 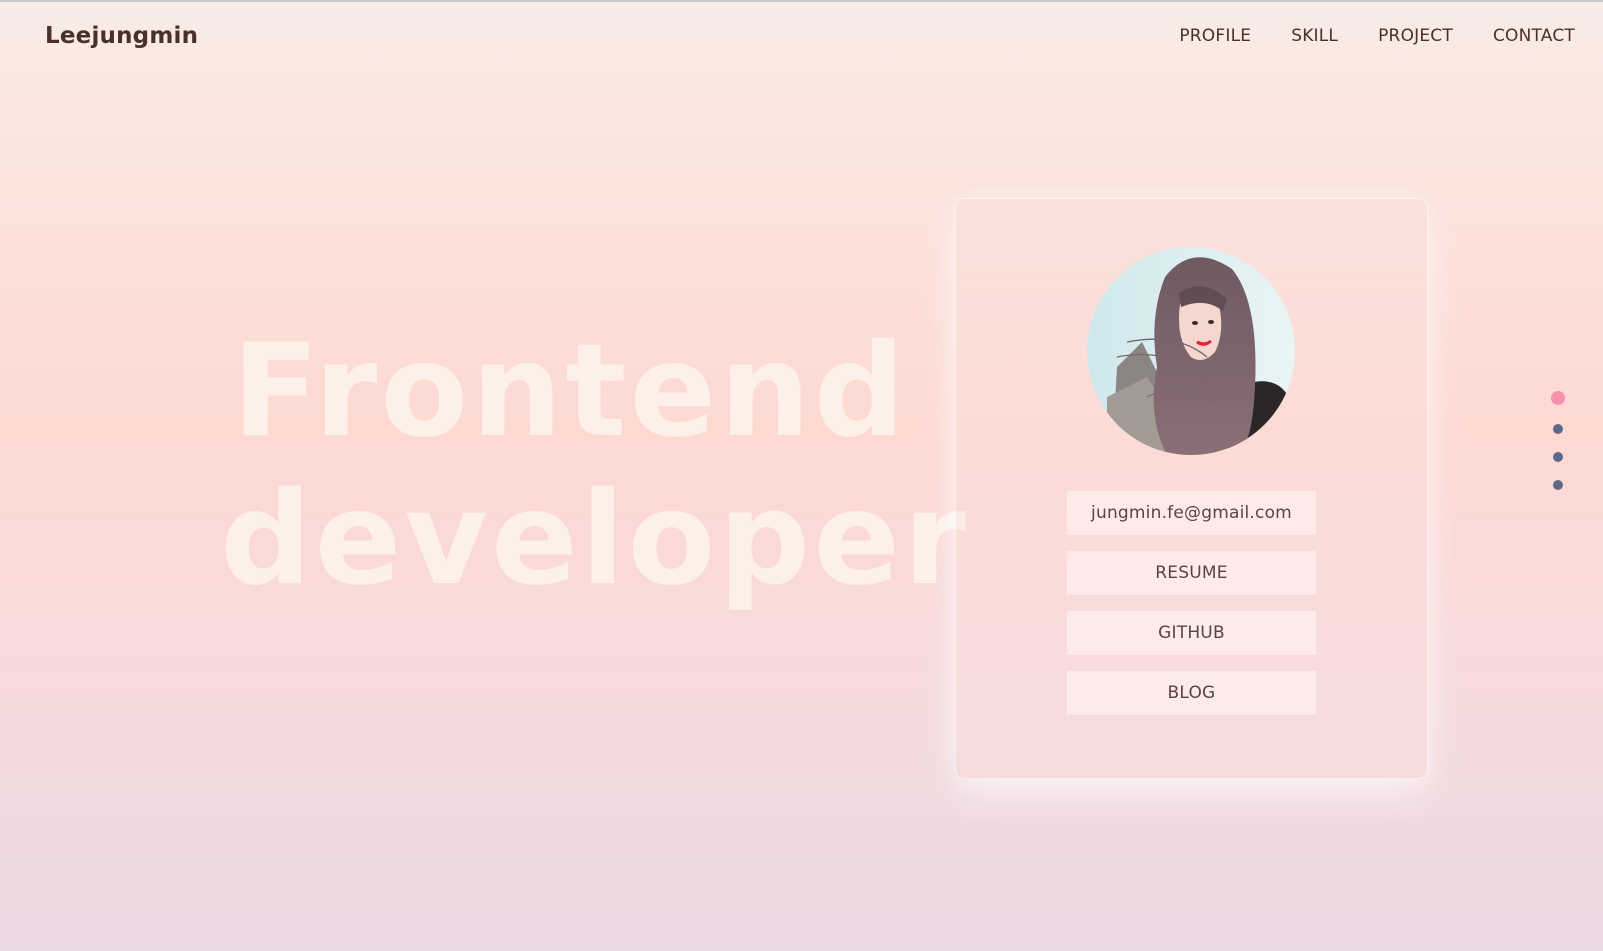 I want to click on avatar, so click(x=1191, y=351).